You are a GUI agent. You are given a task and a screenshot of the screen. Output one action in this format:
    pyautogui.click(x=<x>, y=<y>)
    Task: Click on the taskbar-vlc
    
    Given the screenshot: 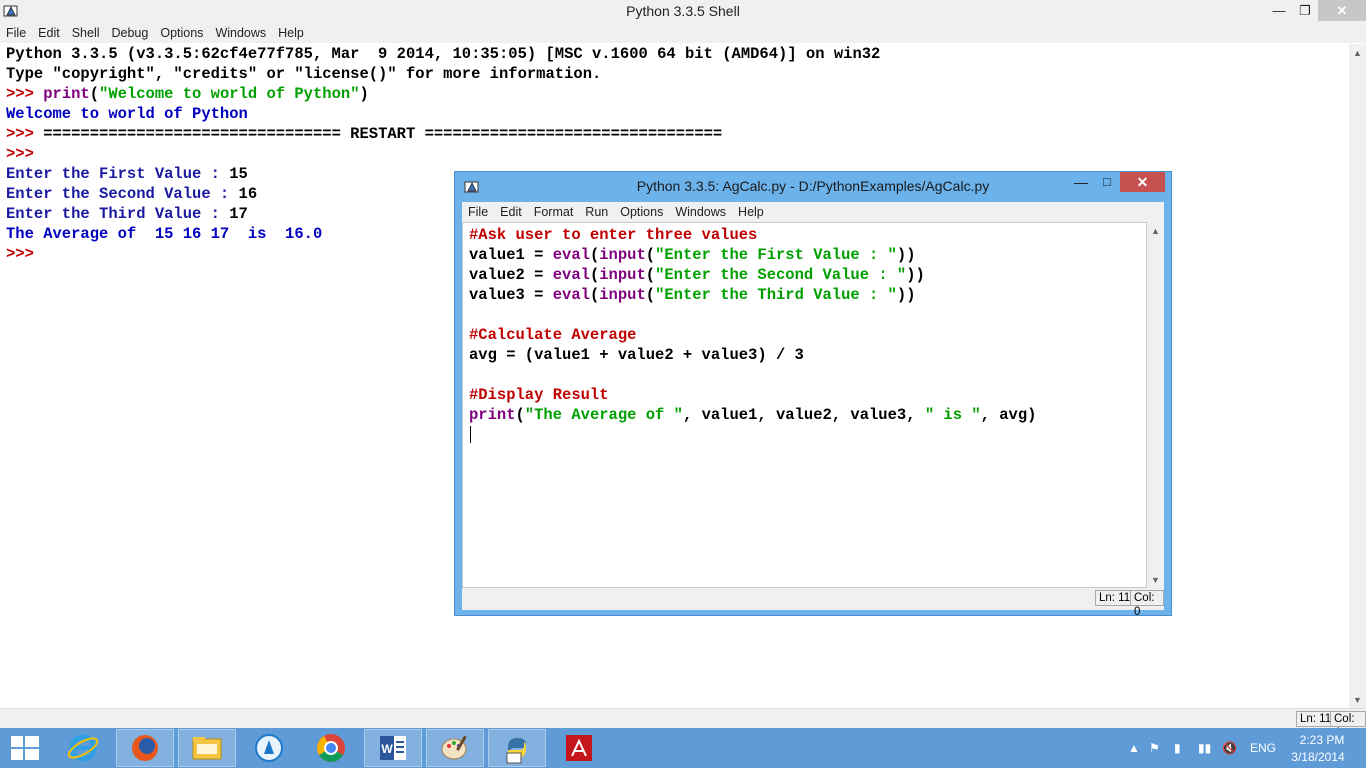 What is the action you would take?
    pyautogui.click(x=269, y=748)
    